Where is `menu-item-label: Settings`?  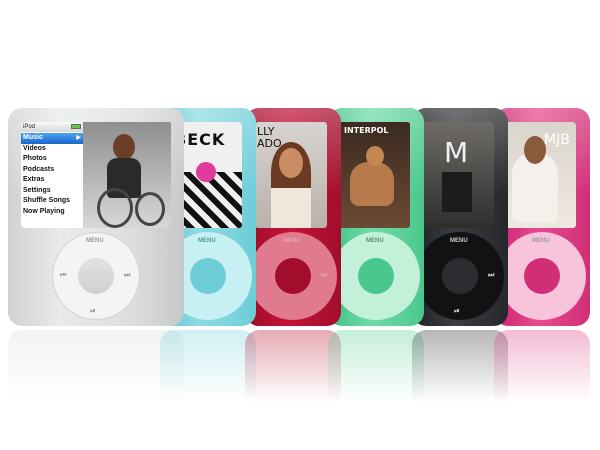
menu-item-label: Settings is located at coordinates (37, 190).